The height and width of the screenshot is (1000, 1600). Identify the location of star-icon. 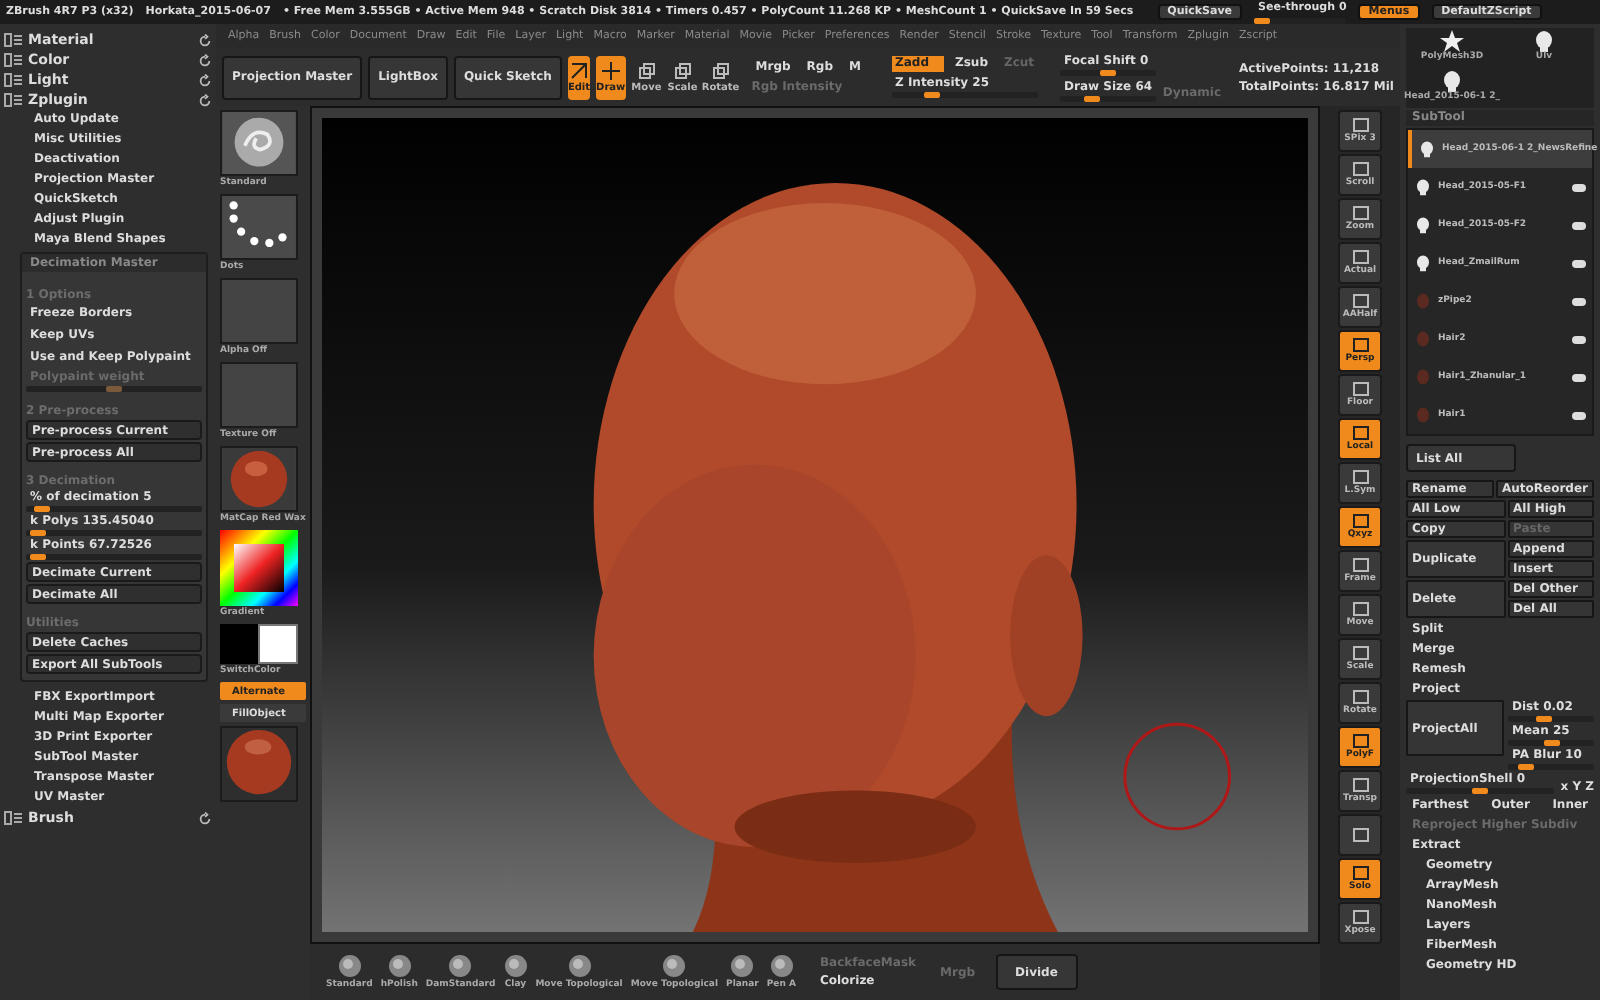
(1452, 41).